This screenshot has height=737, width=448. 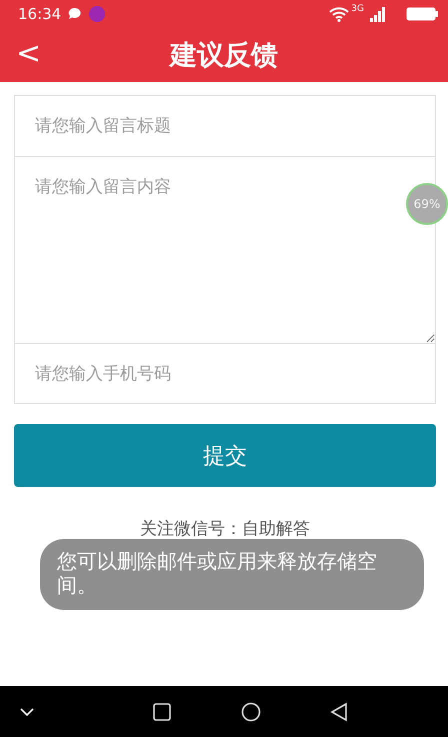 I want to click on toast-message: 您可以删除邮件或应用来释放存储空间。, so click(x=232, y=574).